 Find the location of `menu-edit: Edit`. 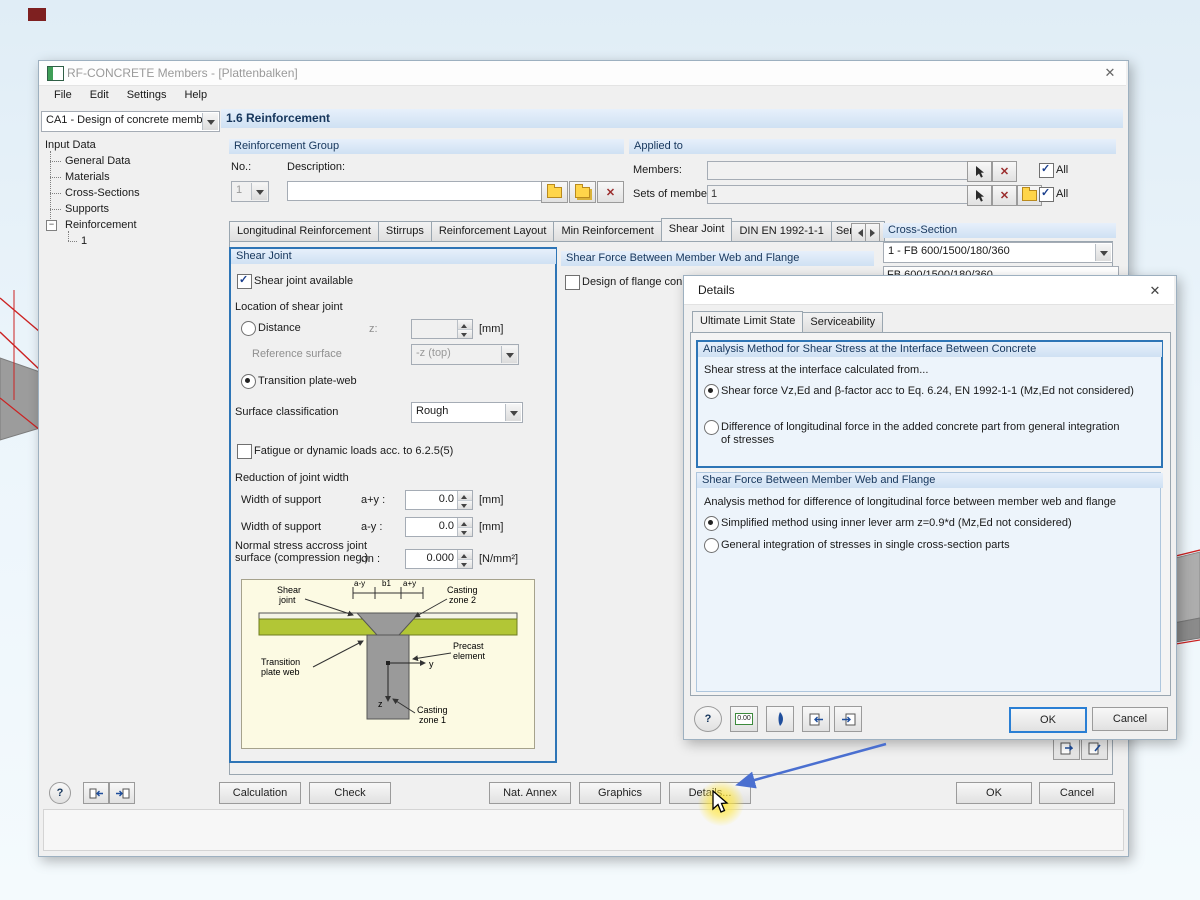

menu-edit: Edit is located at coordinates (99, 95).